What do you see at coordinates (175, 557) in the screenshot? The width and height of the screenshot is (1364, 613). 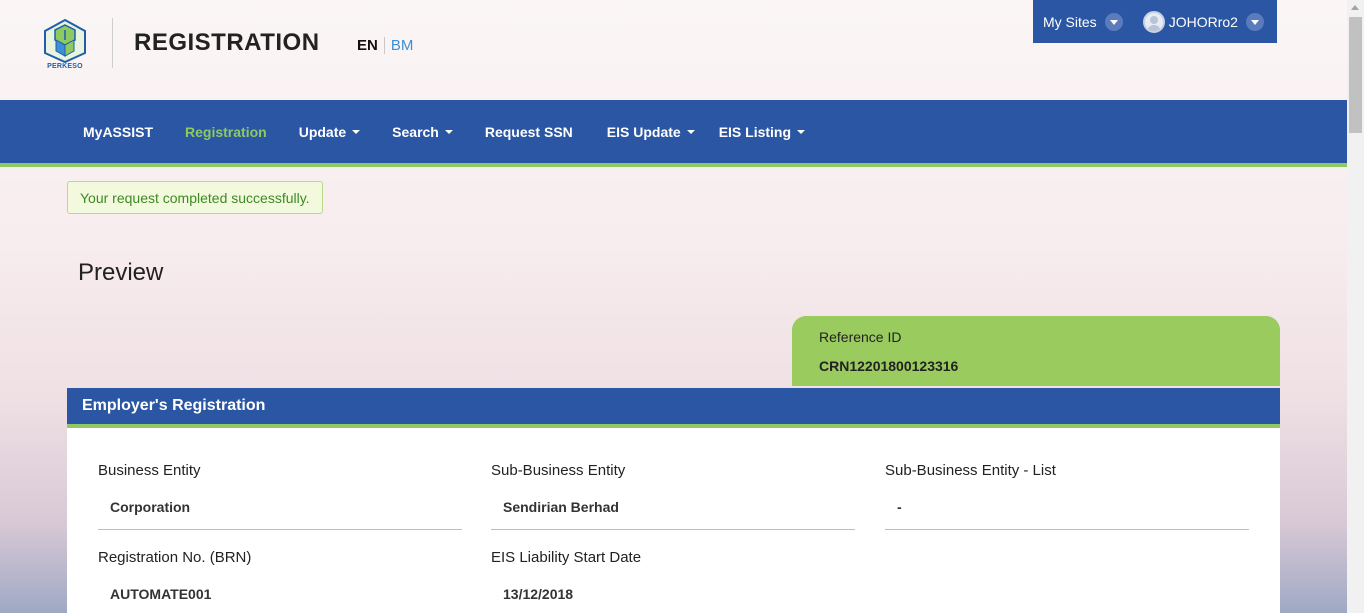 I see `field-label: Registration No. (BRN)` at bounding box center [175, 557].